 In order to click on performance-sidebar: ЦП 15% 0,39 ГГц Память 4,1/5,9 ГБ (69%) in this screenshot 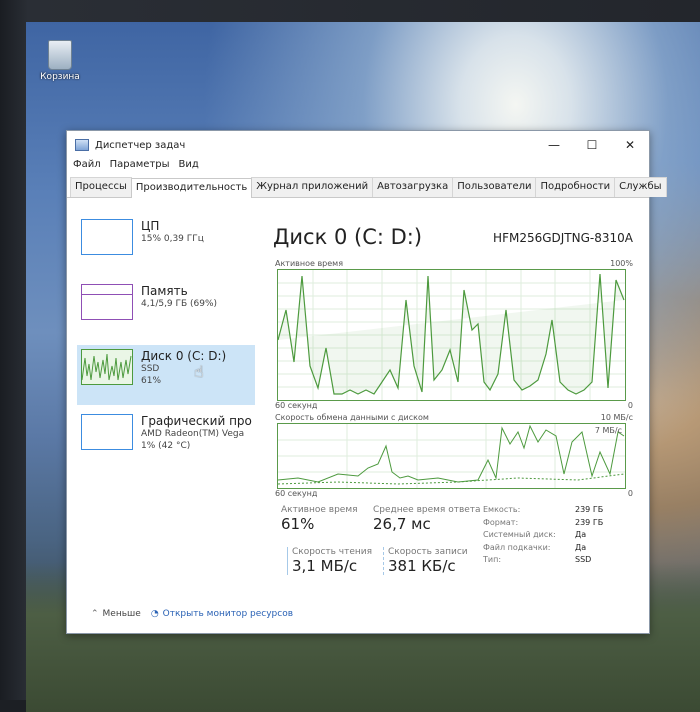, I will do `click(166, 345)`.